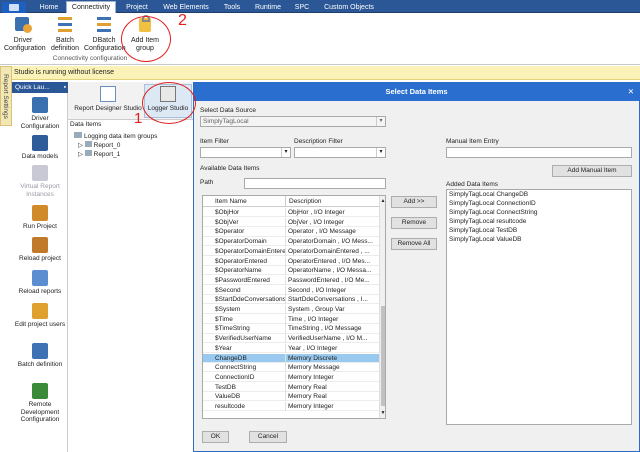  Describe the element at coordinates (121, 136) in the screenshot. I see `tree-root-label: Logging data item groups` at that location.